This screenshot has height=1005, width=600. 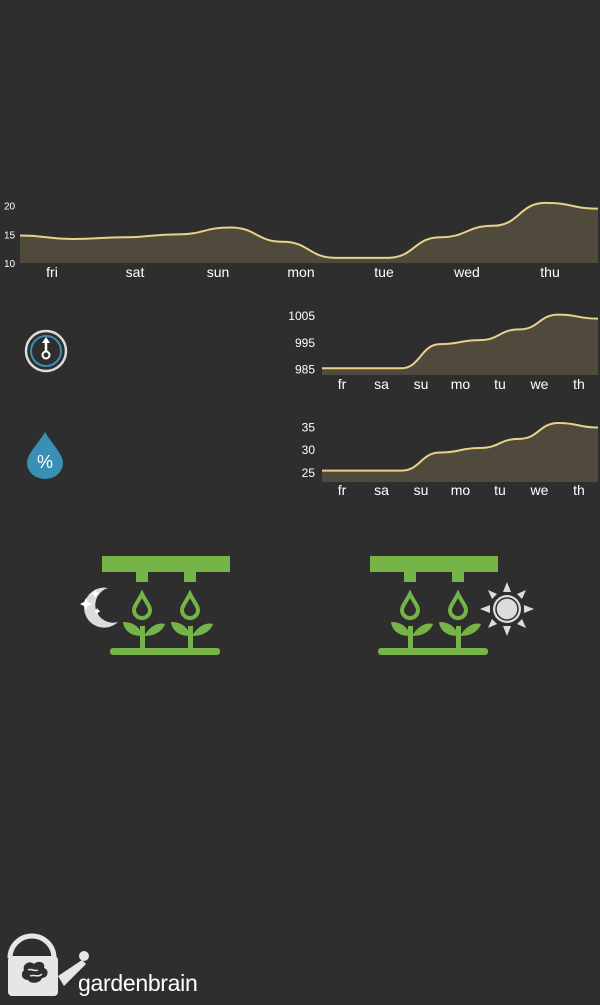 I want to click on humidity-xtick-label: we, so click(x=539, y=490).